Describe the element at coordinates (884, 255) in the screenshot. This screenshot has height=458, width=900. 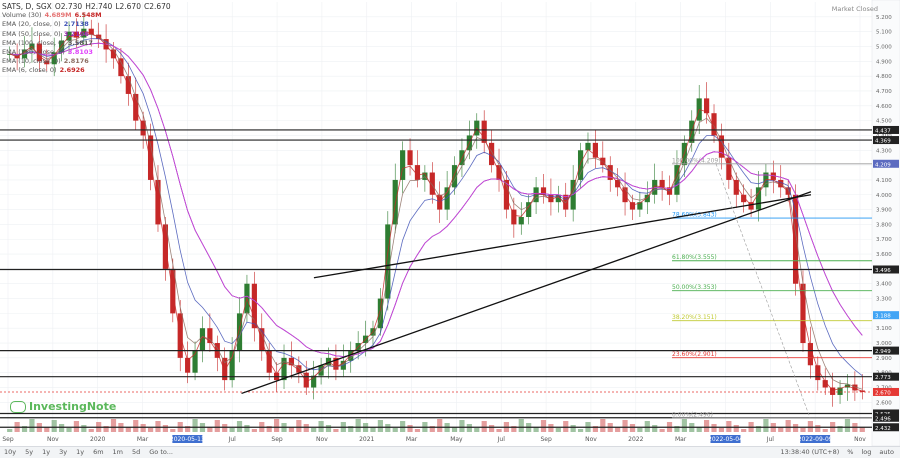
I see `y-tick-label: 3.600` at that location.